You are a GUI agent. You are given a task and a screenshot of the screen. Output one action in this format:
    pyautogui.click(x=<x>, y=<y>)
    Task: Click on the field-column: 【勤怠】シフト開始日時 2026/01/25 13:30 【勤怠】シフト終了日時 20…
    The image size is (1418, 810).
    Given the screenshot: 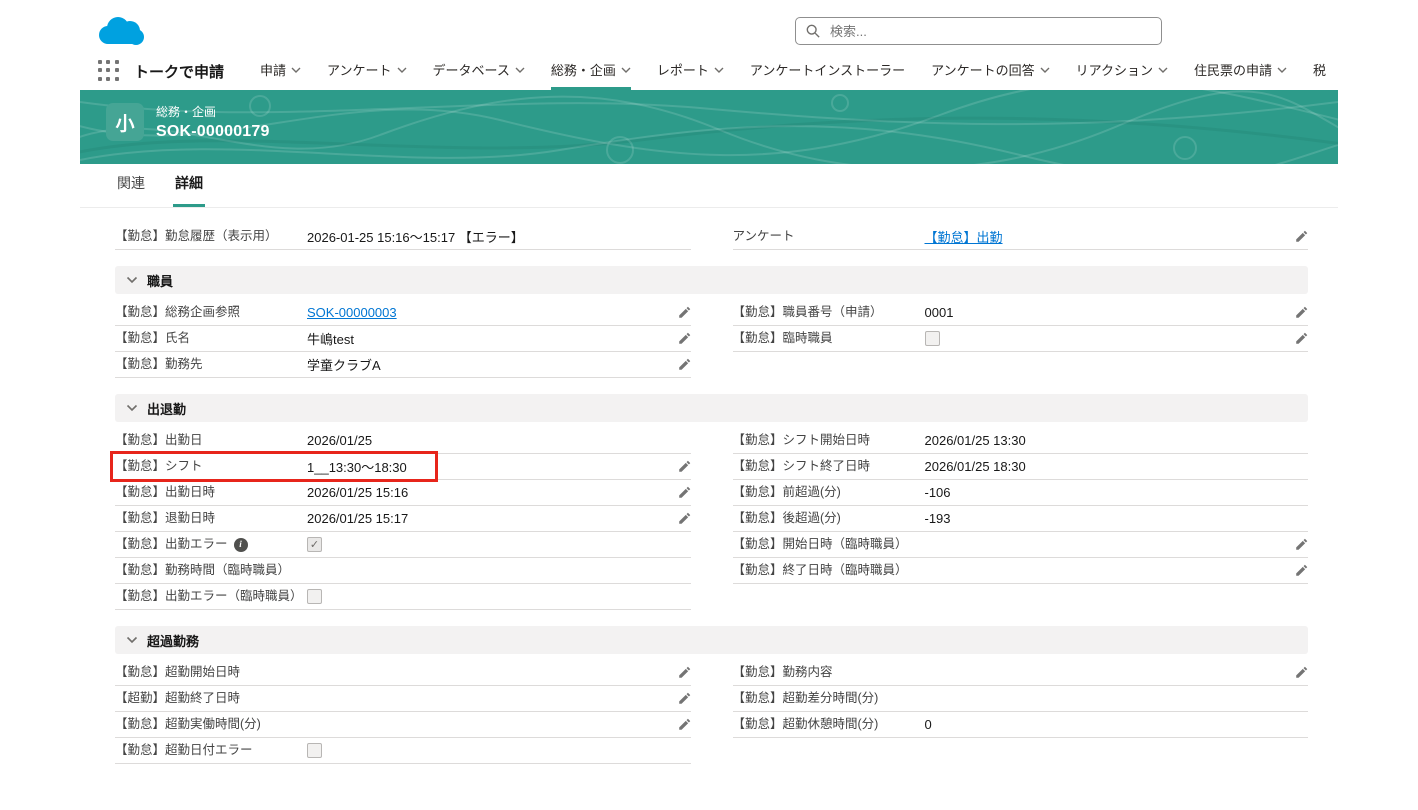 What is the action you would take?
    pyautogui.click(x=1020, y=506)
    